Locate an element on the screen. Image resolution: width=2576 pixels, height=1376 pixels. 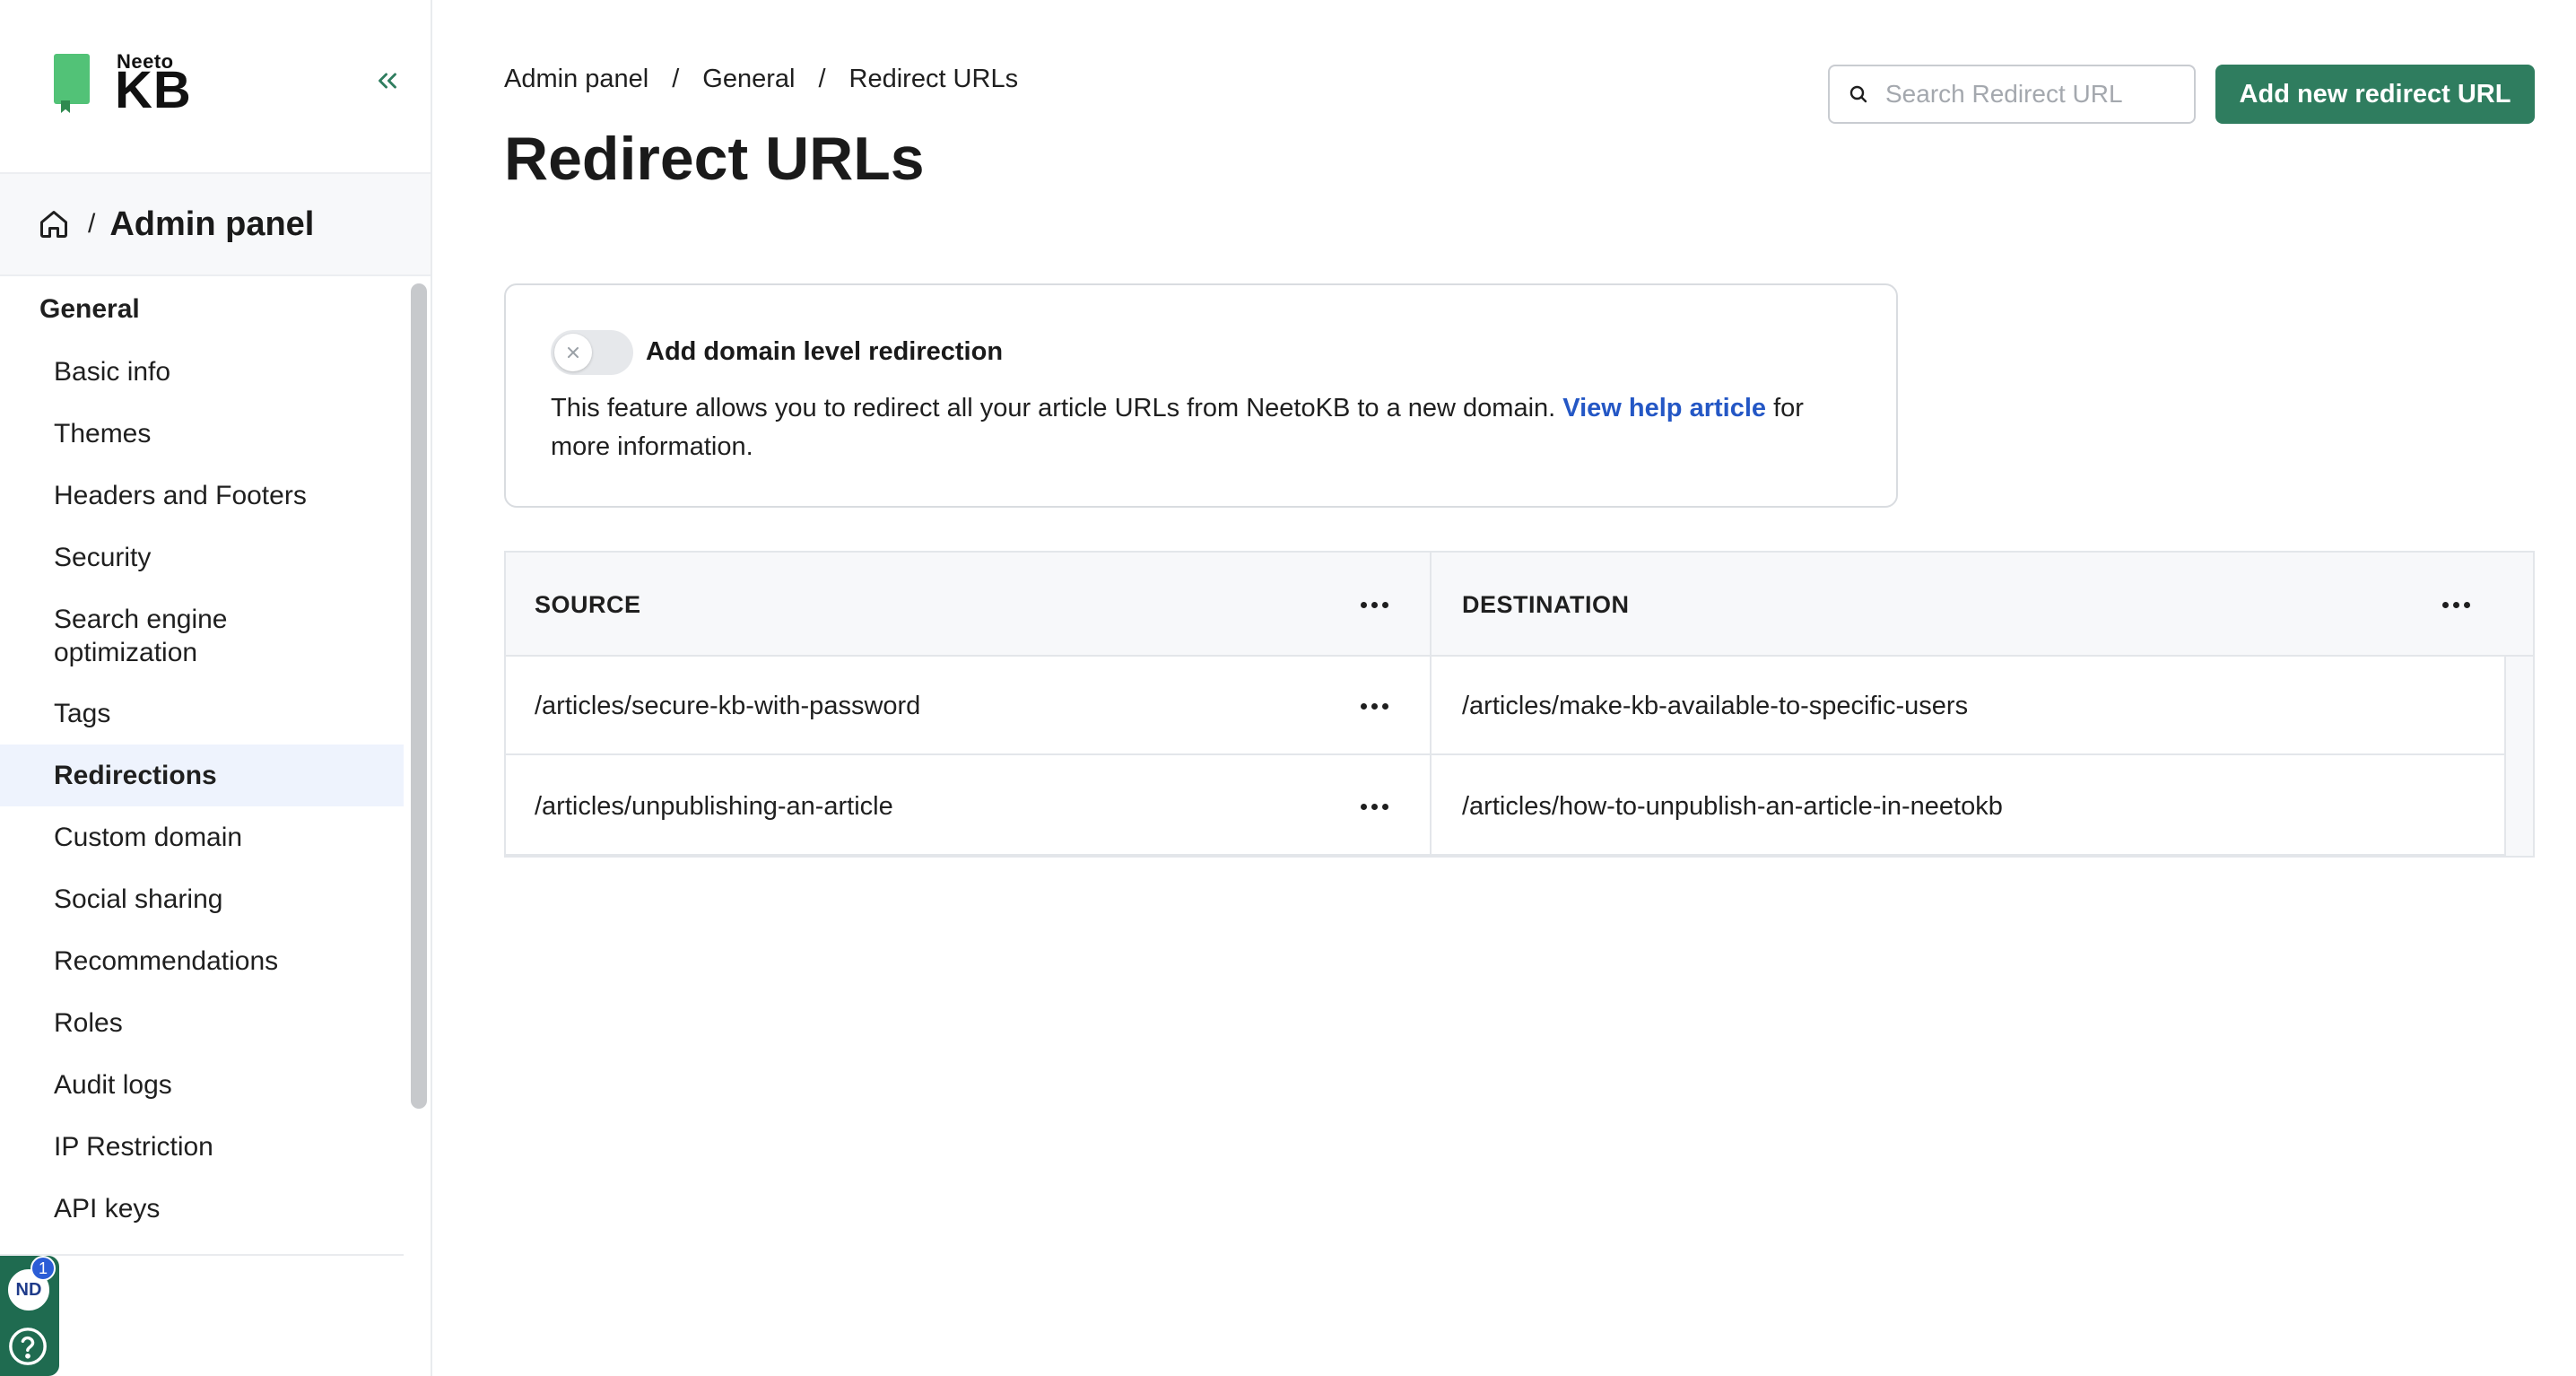
sidebar-item-label: Basic info is located at coordinates (112, 371).